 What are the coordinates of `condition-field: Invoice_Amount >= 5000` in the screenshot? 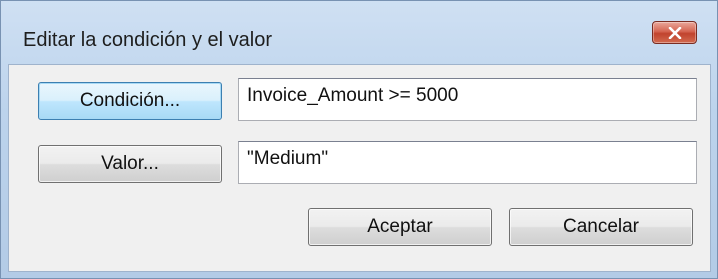 It's located at (467, 99).